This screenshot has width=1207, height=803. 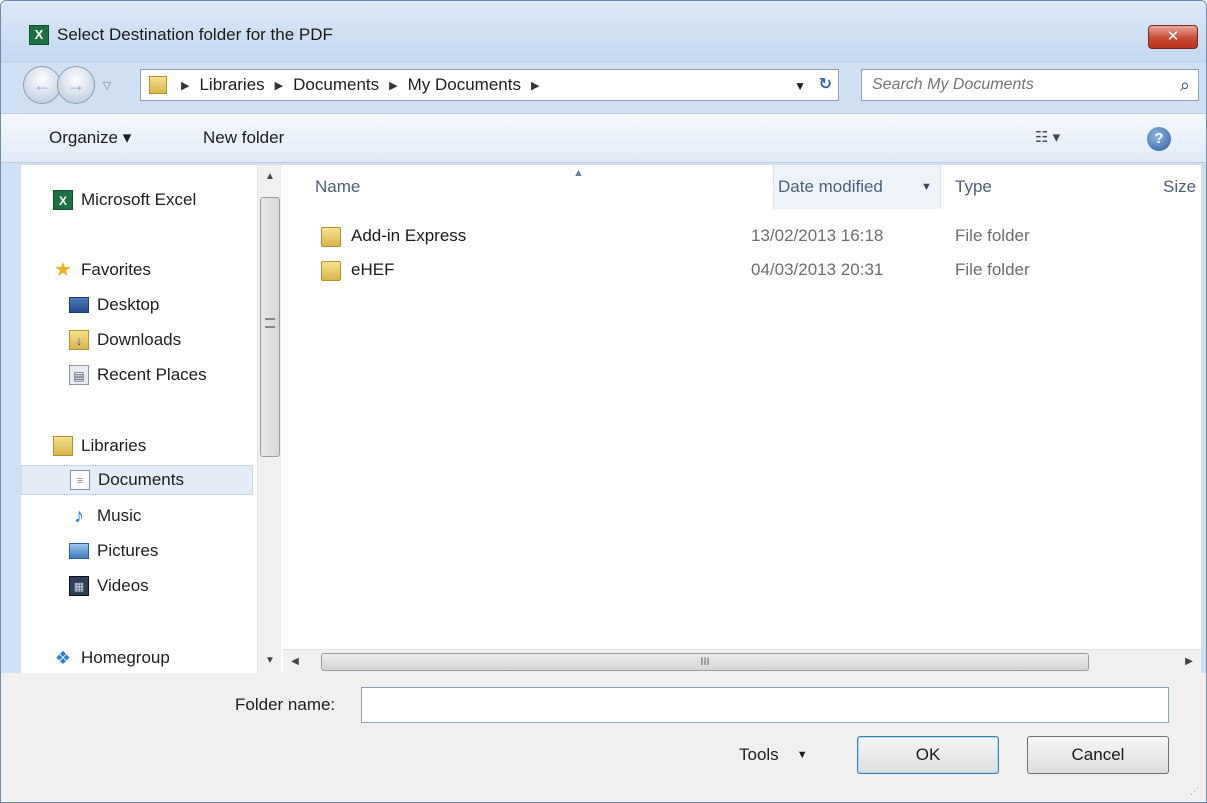 I want to click on sidebar-item-label: Videos, so click(x=123, y=585).